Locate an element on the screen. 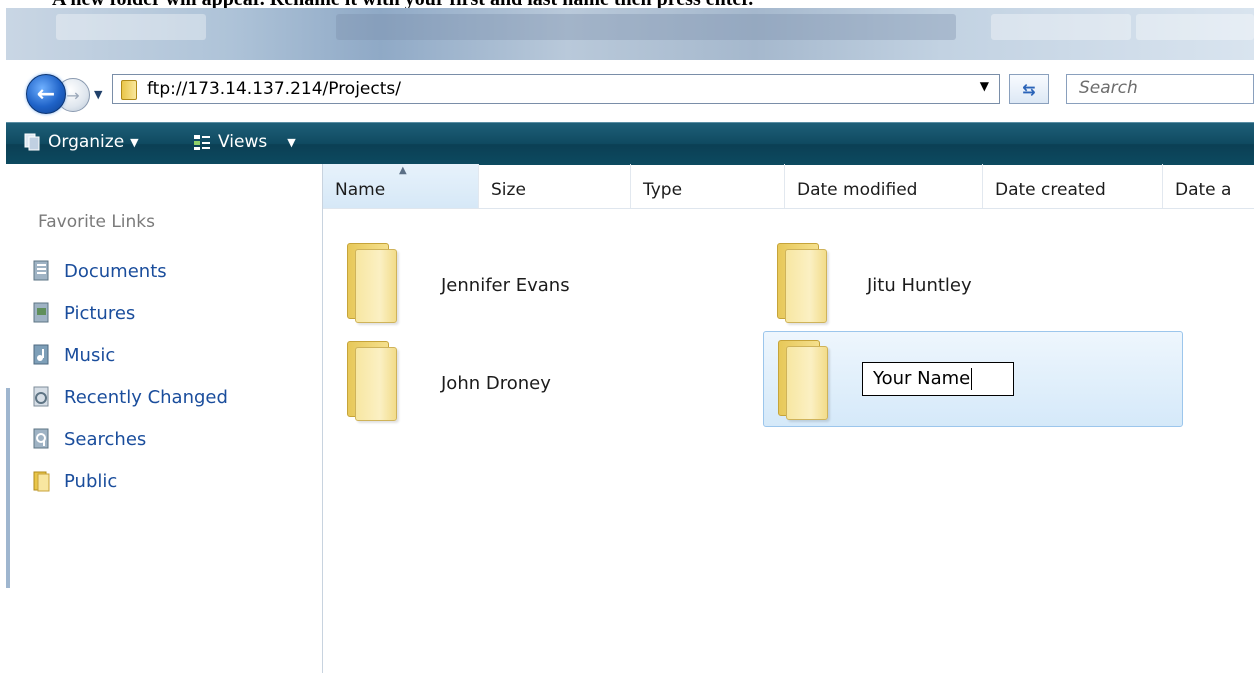 Image resolution: width=1254 pixels, height=673 pixels. address-bar: ftp://173.14.137.214/Projects/ ▼ is located at coordinates (556, 89).